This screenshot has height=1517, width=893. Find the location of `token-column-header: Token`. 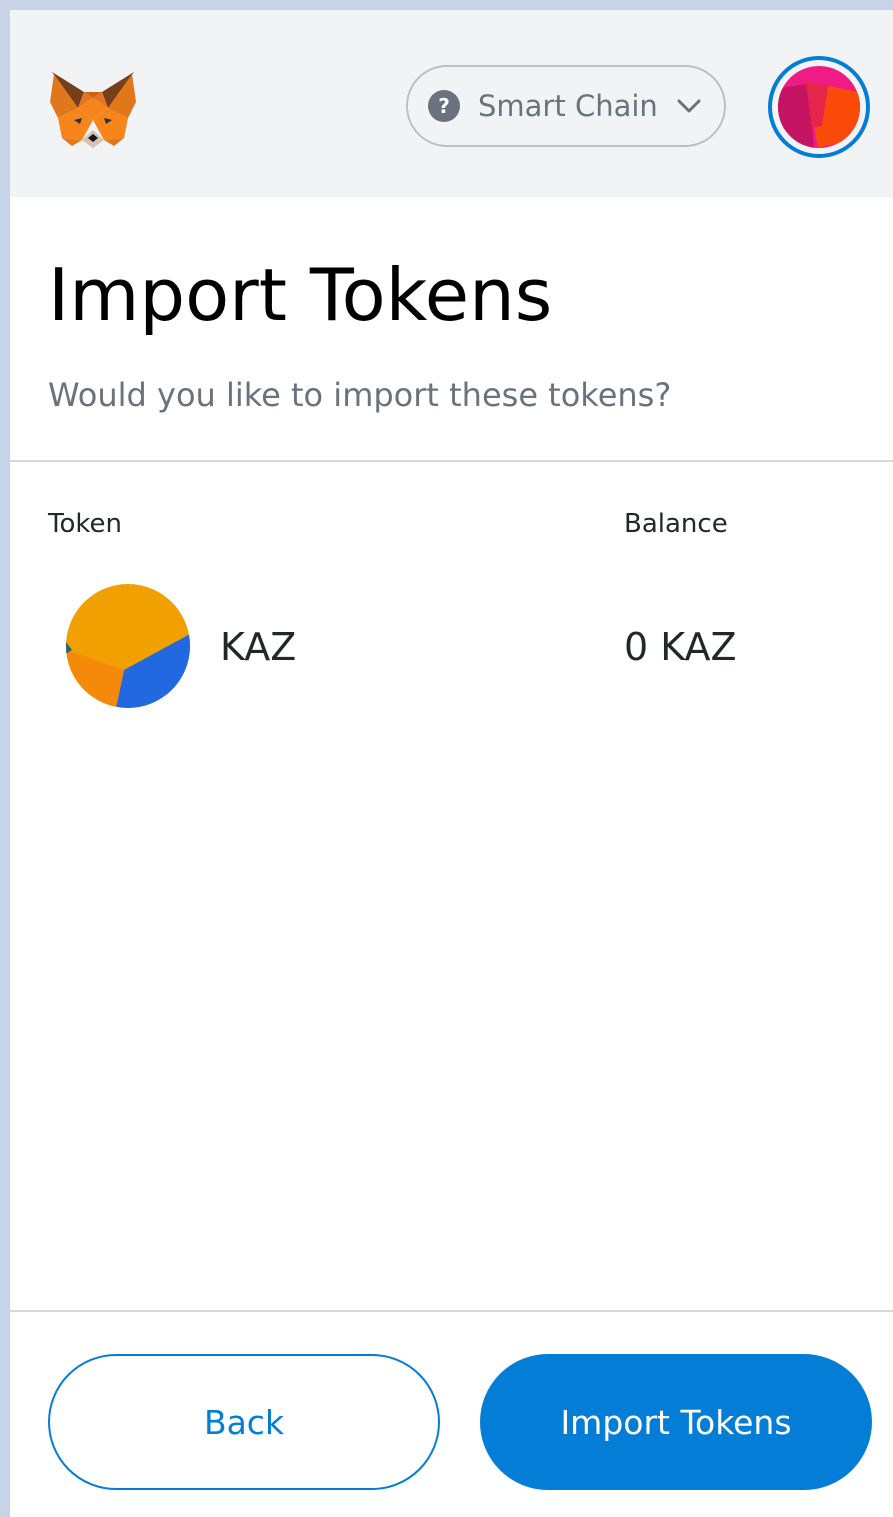

token-column-header: Token is located at coordinates (85, 524).